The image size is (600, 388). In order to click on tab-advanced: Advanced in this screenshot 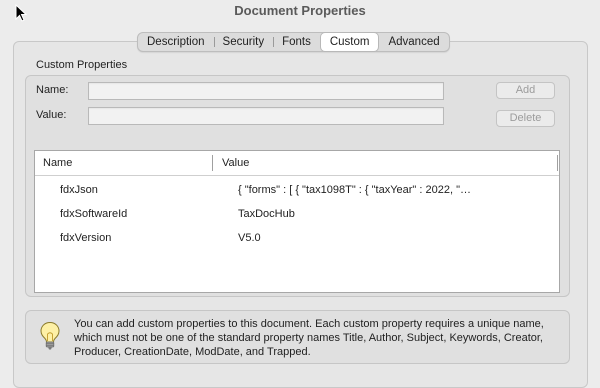, I will do `click(413, 42)`.